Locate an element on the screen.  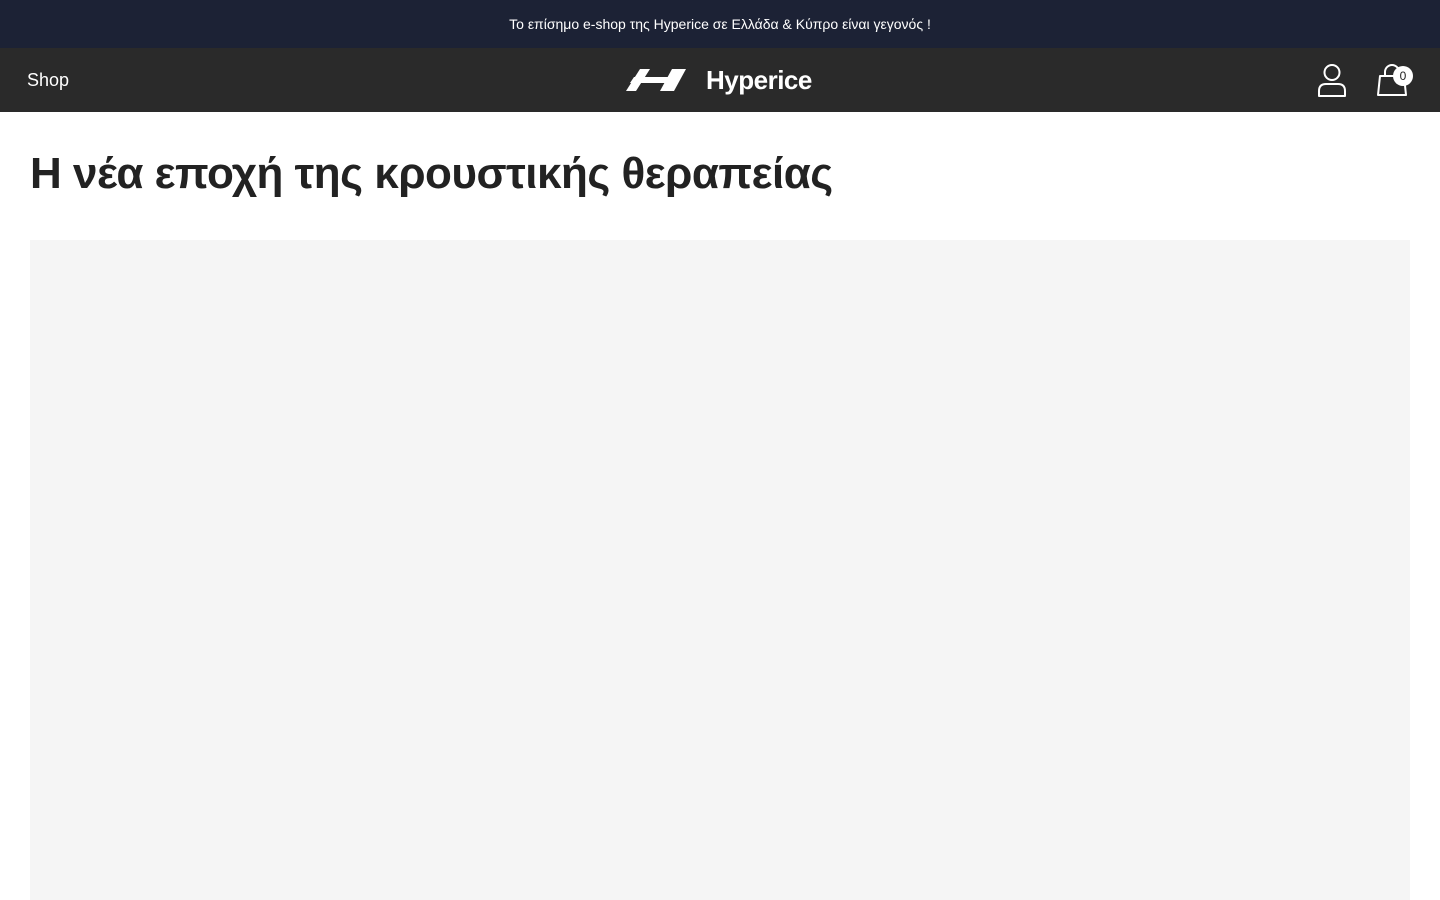
cart-count-badge: 0 is located at coordinates (1403, 76).